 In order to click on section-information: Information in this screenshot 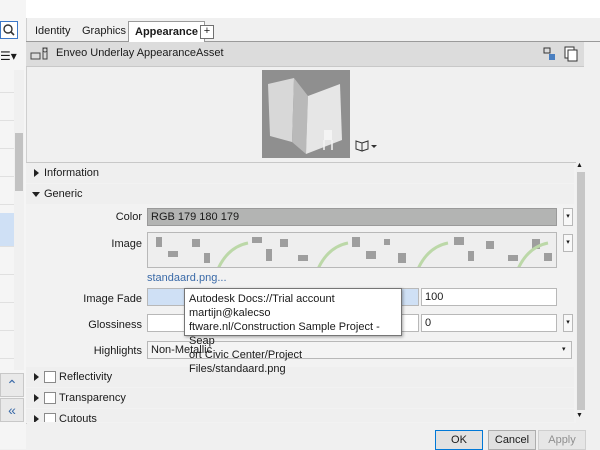, I will do `click(300, 173)`.